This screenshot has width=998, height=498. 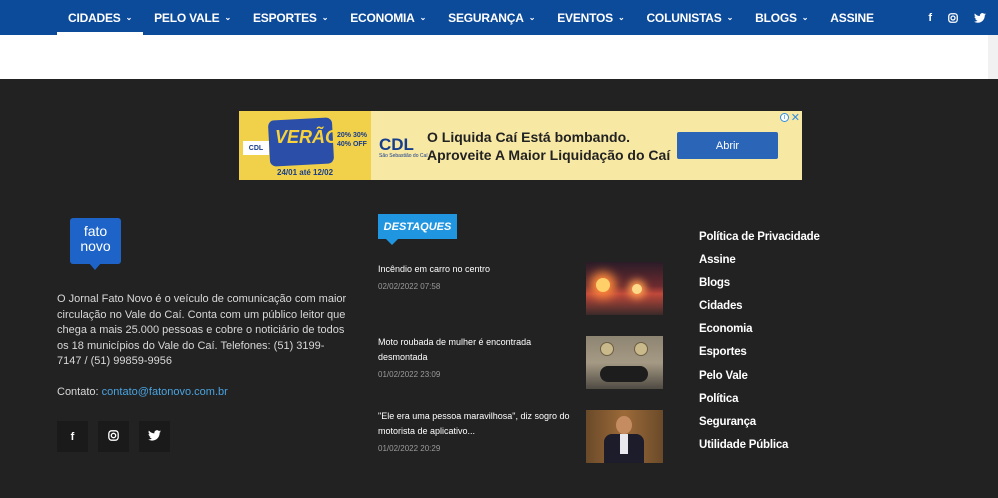 What do you see at coordinates (486, 17) in the screenshot?
I see `nav-item-label: SEGURANÇA` at bounding box center [486, 17].